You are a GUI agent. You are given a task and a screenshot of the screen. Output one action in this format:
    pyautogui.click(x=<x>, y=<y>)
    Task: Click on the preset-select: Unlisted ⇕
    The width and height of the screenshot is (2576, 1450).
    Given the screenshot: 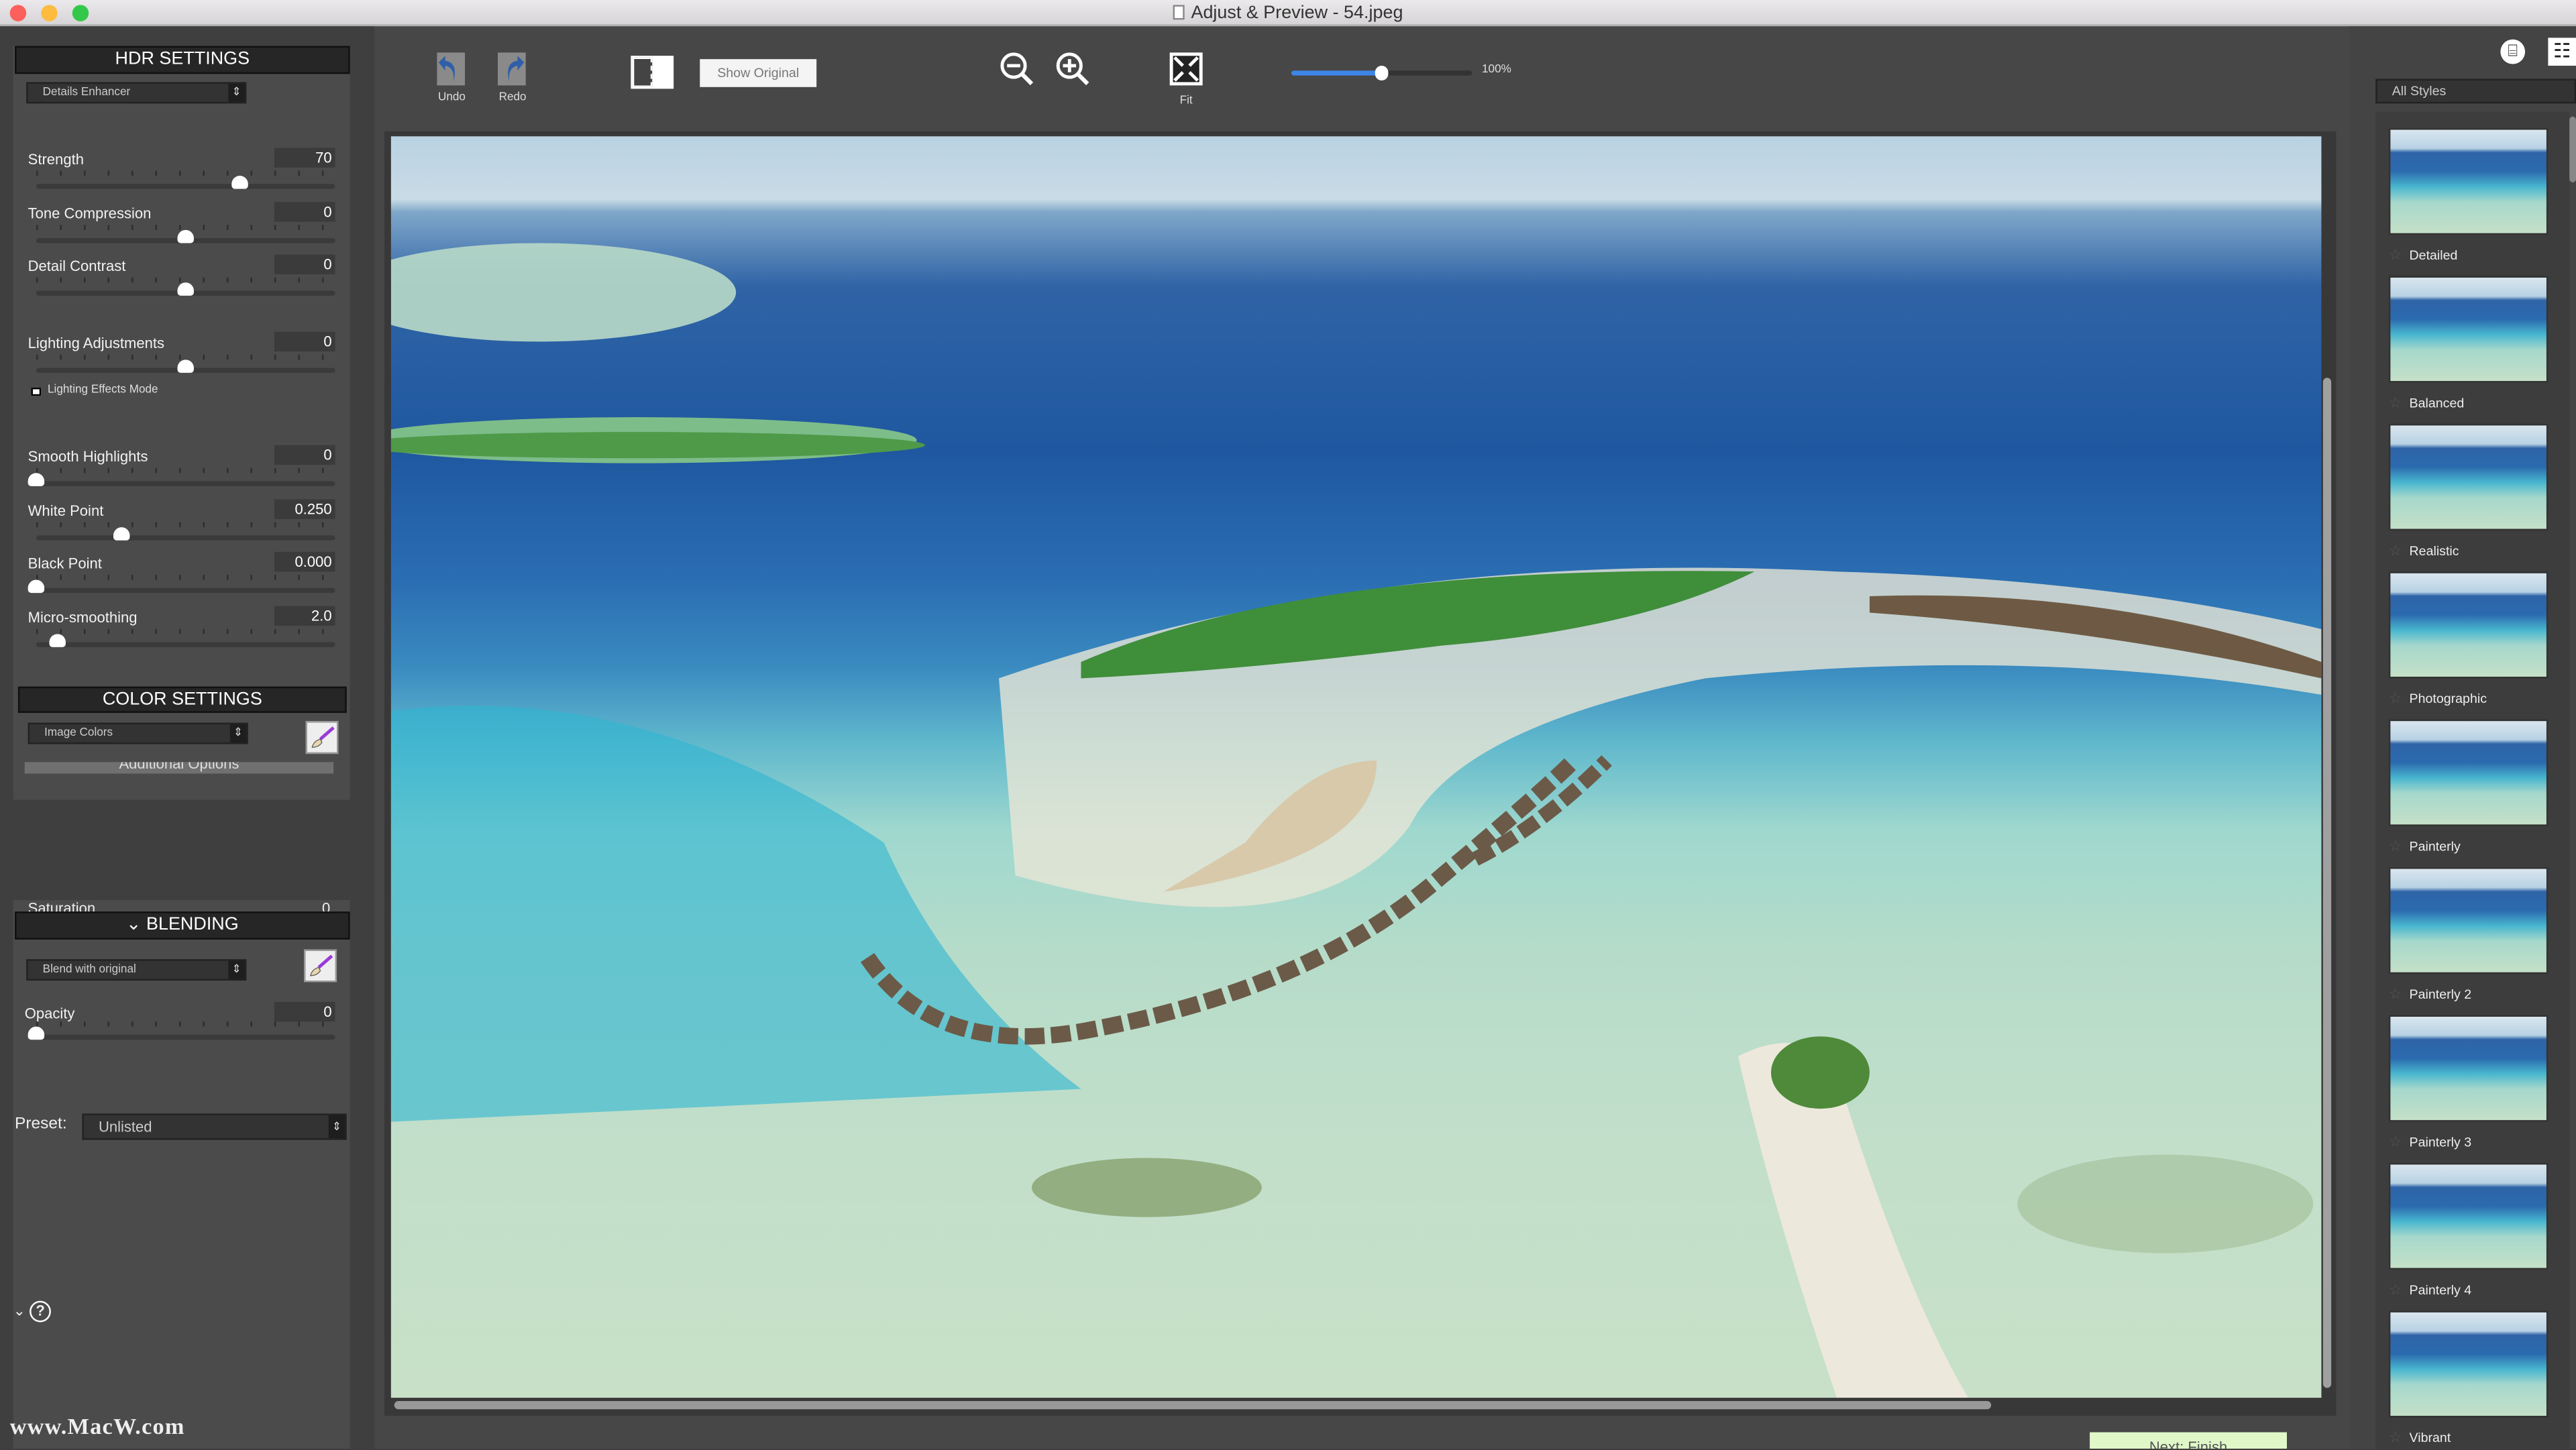 What is the action you would take?
    pyautogui.click(x=214, y=1126)
    